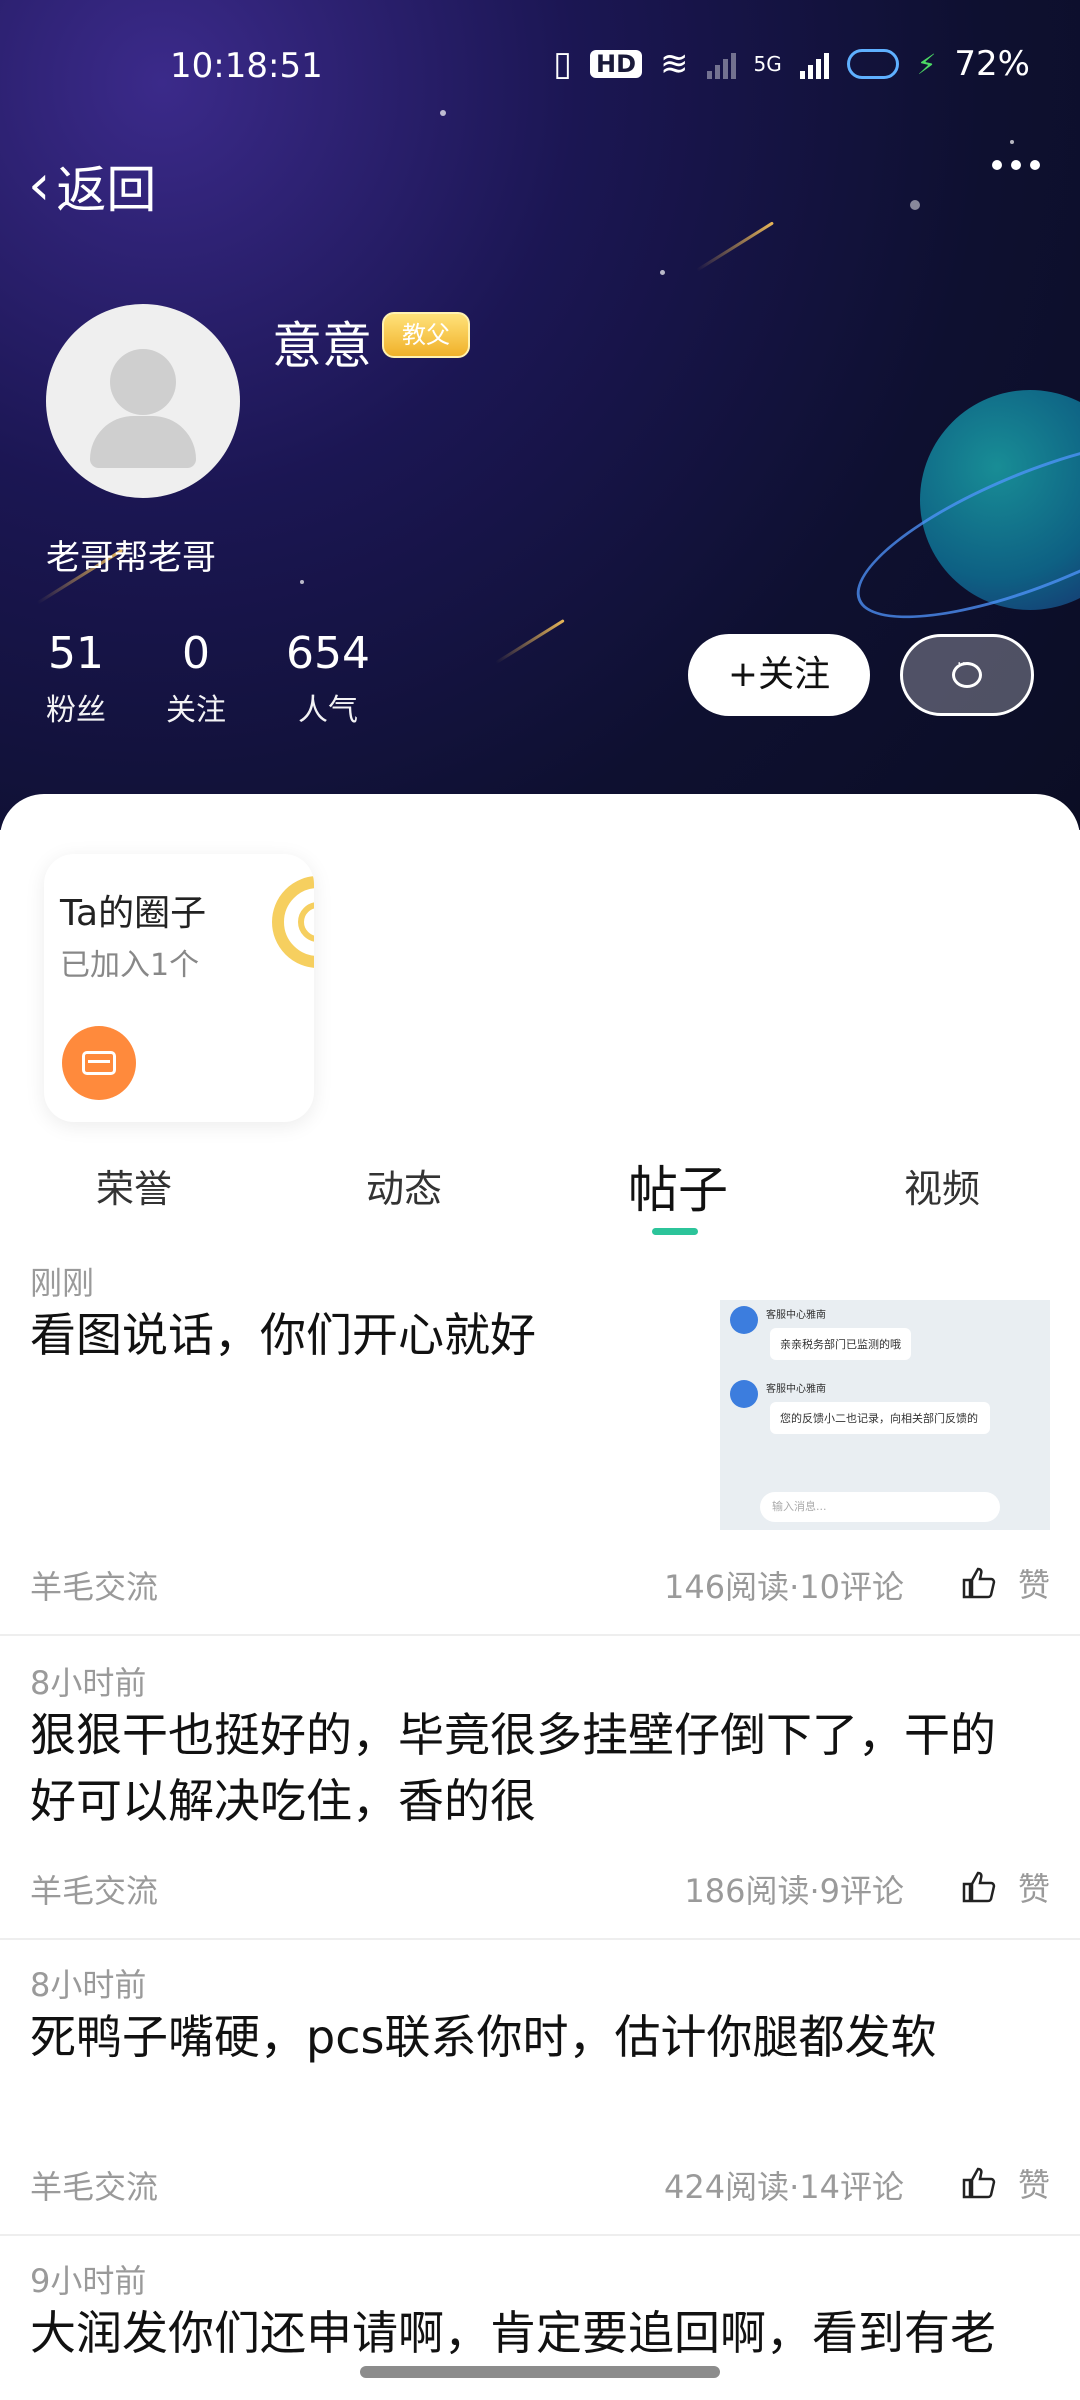 This screenshot has height=2400, width=1080. Describe the element at coordinates (784, 1587) in the screenshot. I see `post-stats: 146阅读·10评论` at that location.